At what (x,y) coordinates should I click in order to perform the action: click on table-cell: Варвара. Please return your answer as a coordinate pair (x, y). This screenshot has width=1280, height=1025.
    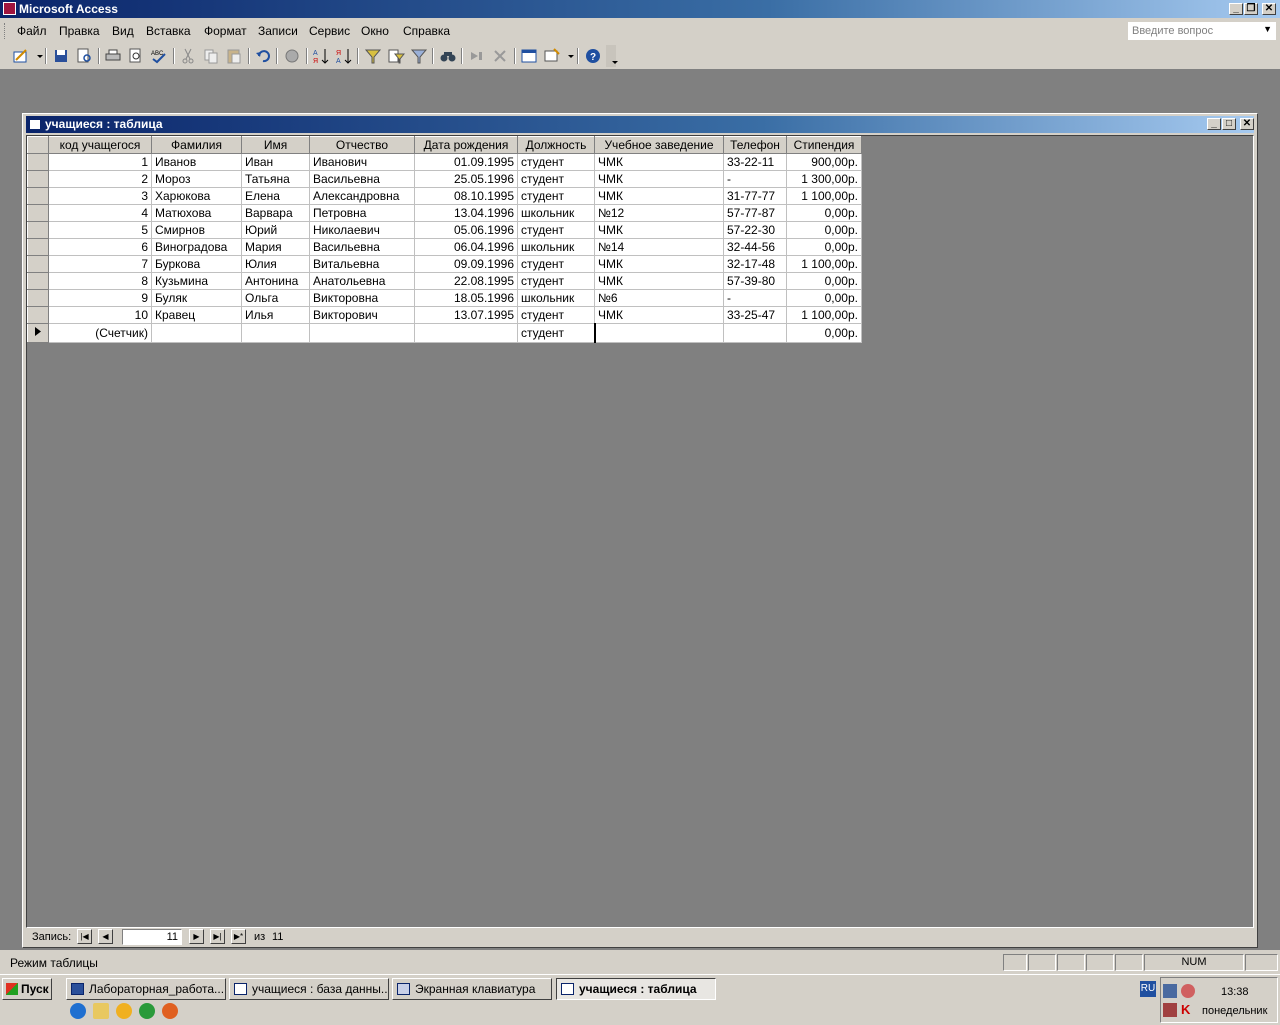
    Looking at the image, I should click on (275, 213).